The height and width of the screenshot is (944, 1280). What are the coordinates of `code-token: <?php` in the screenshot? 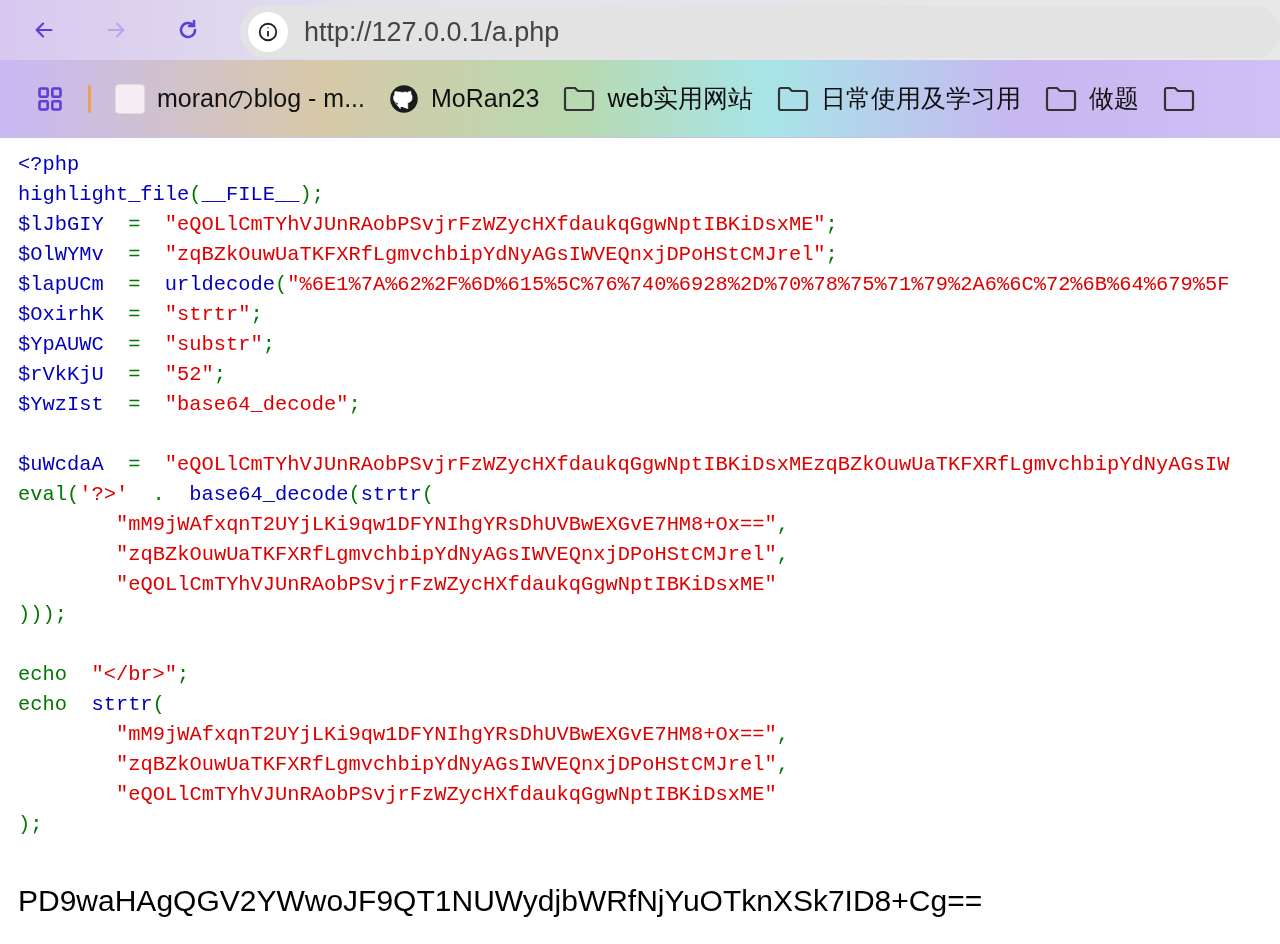 It's located at (49, 165).